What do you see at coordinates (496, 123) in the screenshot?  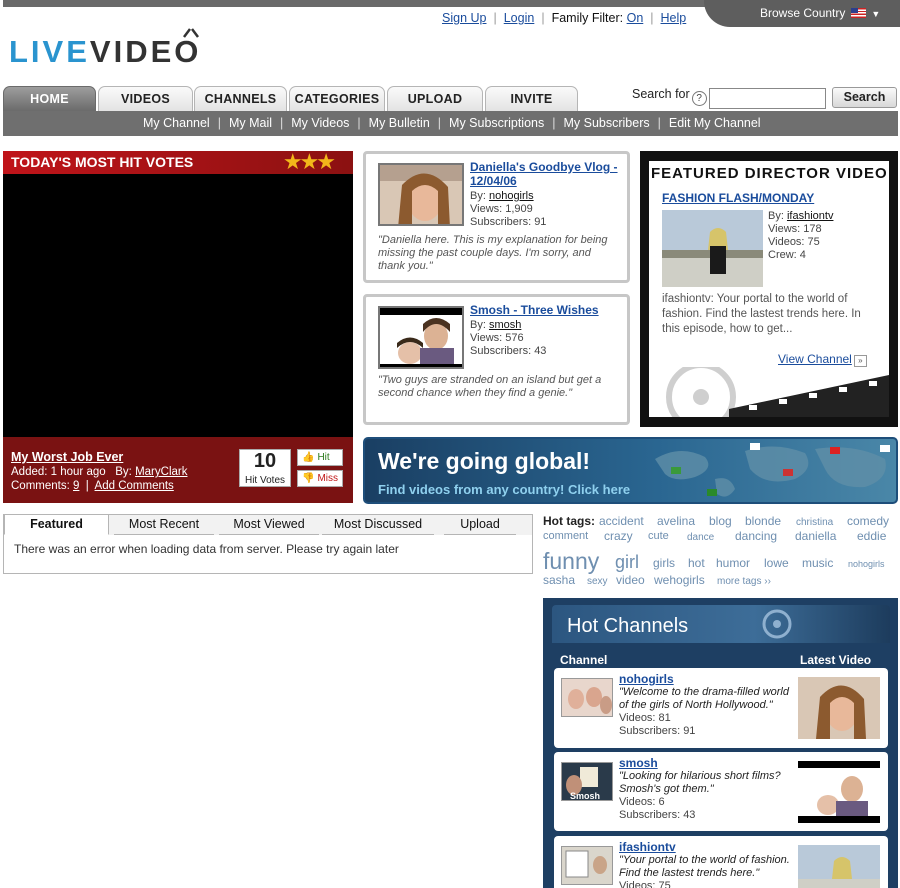 I see `subnav-my-subscriptions: My Subscriptions` at bounding box center [496, 123].